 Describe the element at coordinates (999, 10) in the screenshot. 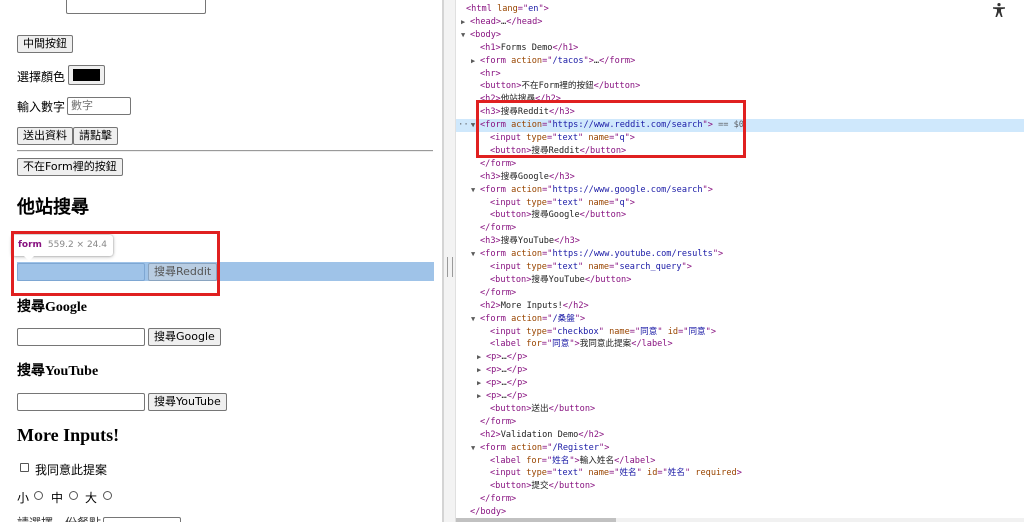

I see `accessibility-icon` at that location.